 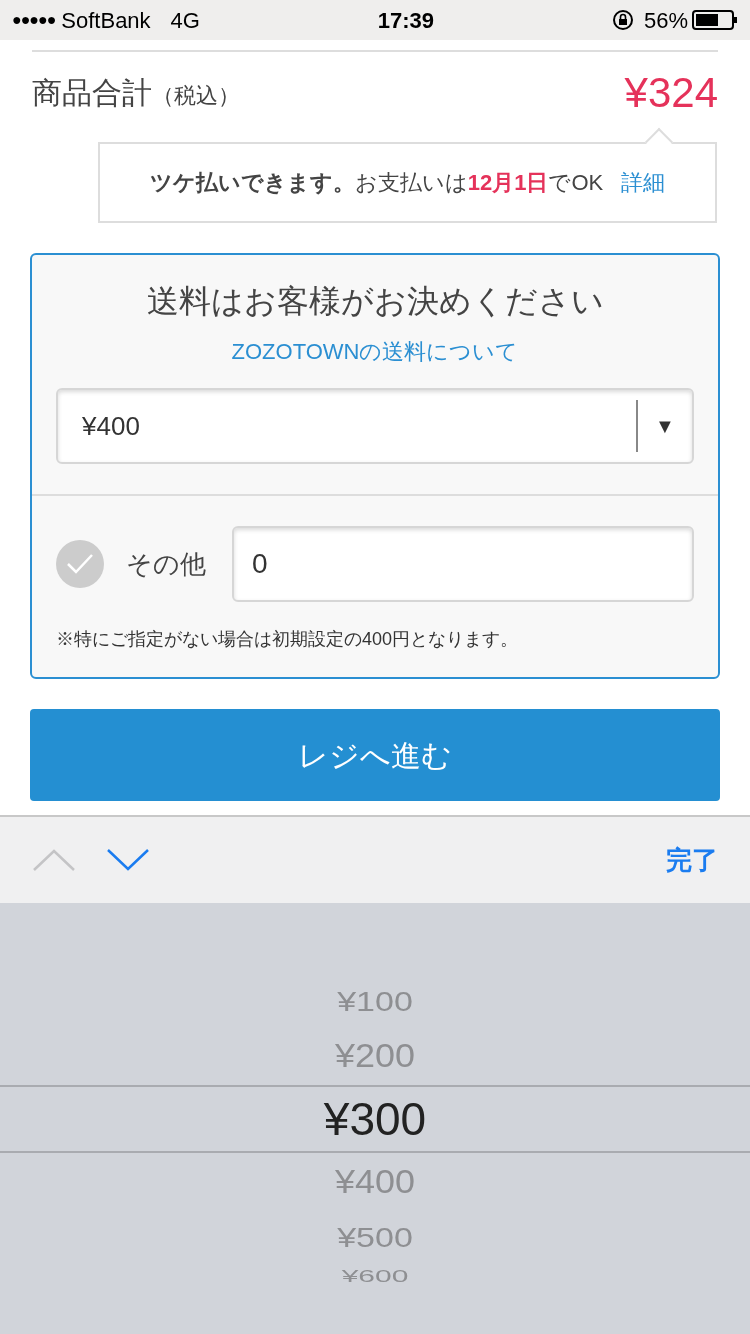 I want to click on tax-note: （税込）, so click(x=196, y=95).